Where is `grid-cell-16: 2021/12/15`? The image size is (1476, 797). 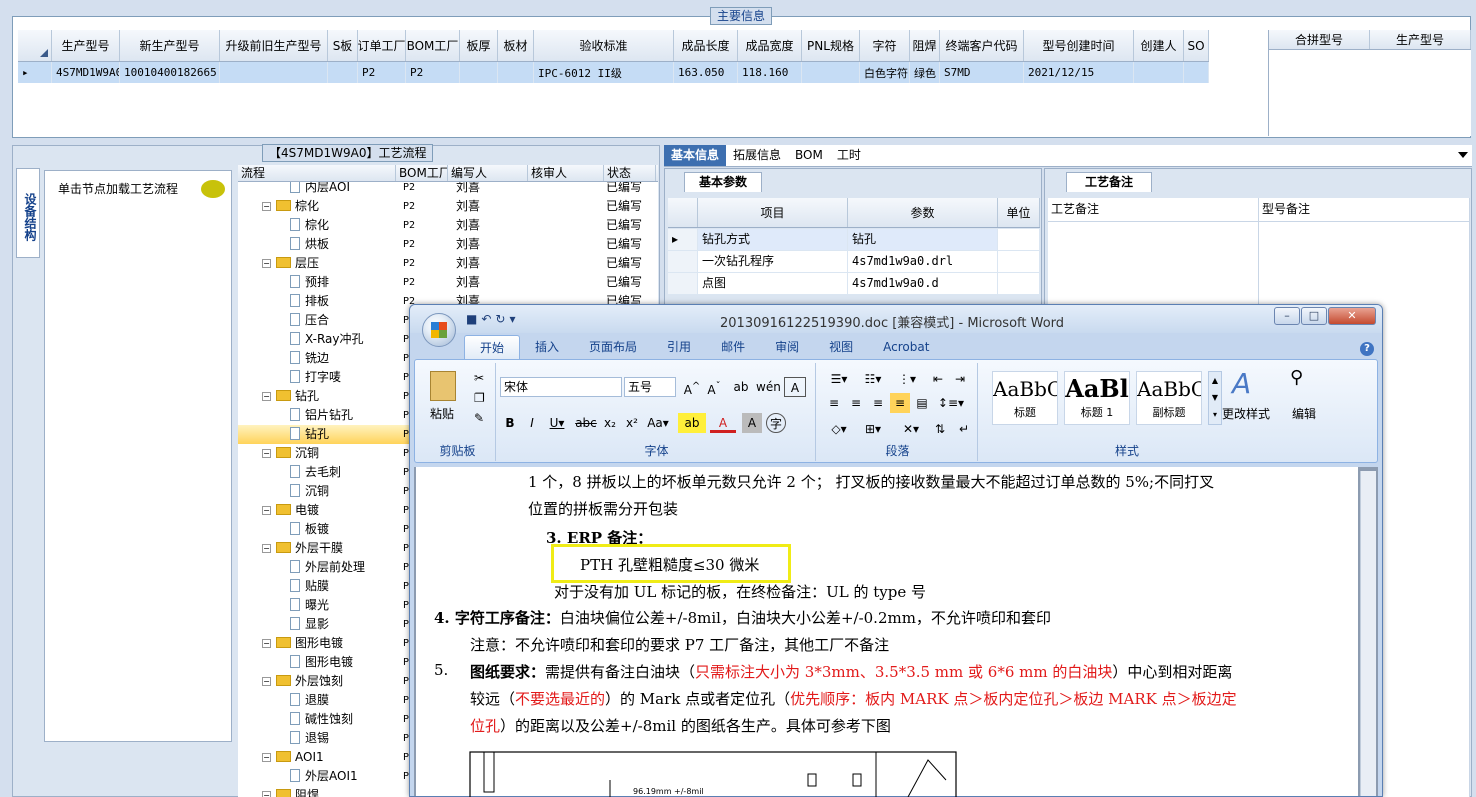 grid-cell-16: 2021/12/15 is located at coordinates (1079, 72).